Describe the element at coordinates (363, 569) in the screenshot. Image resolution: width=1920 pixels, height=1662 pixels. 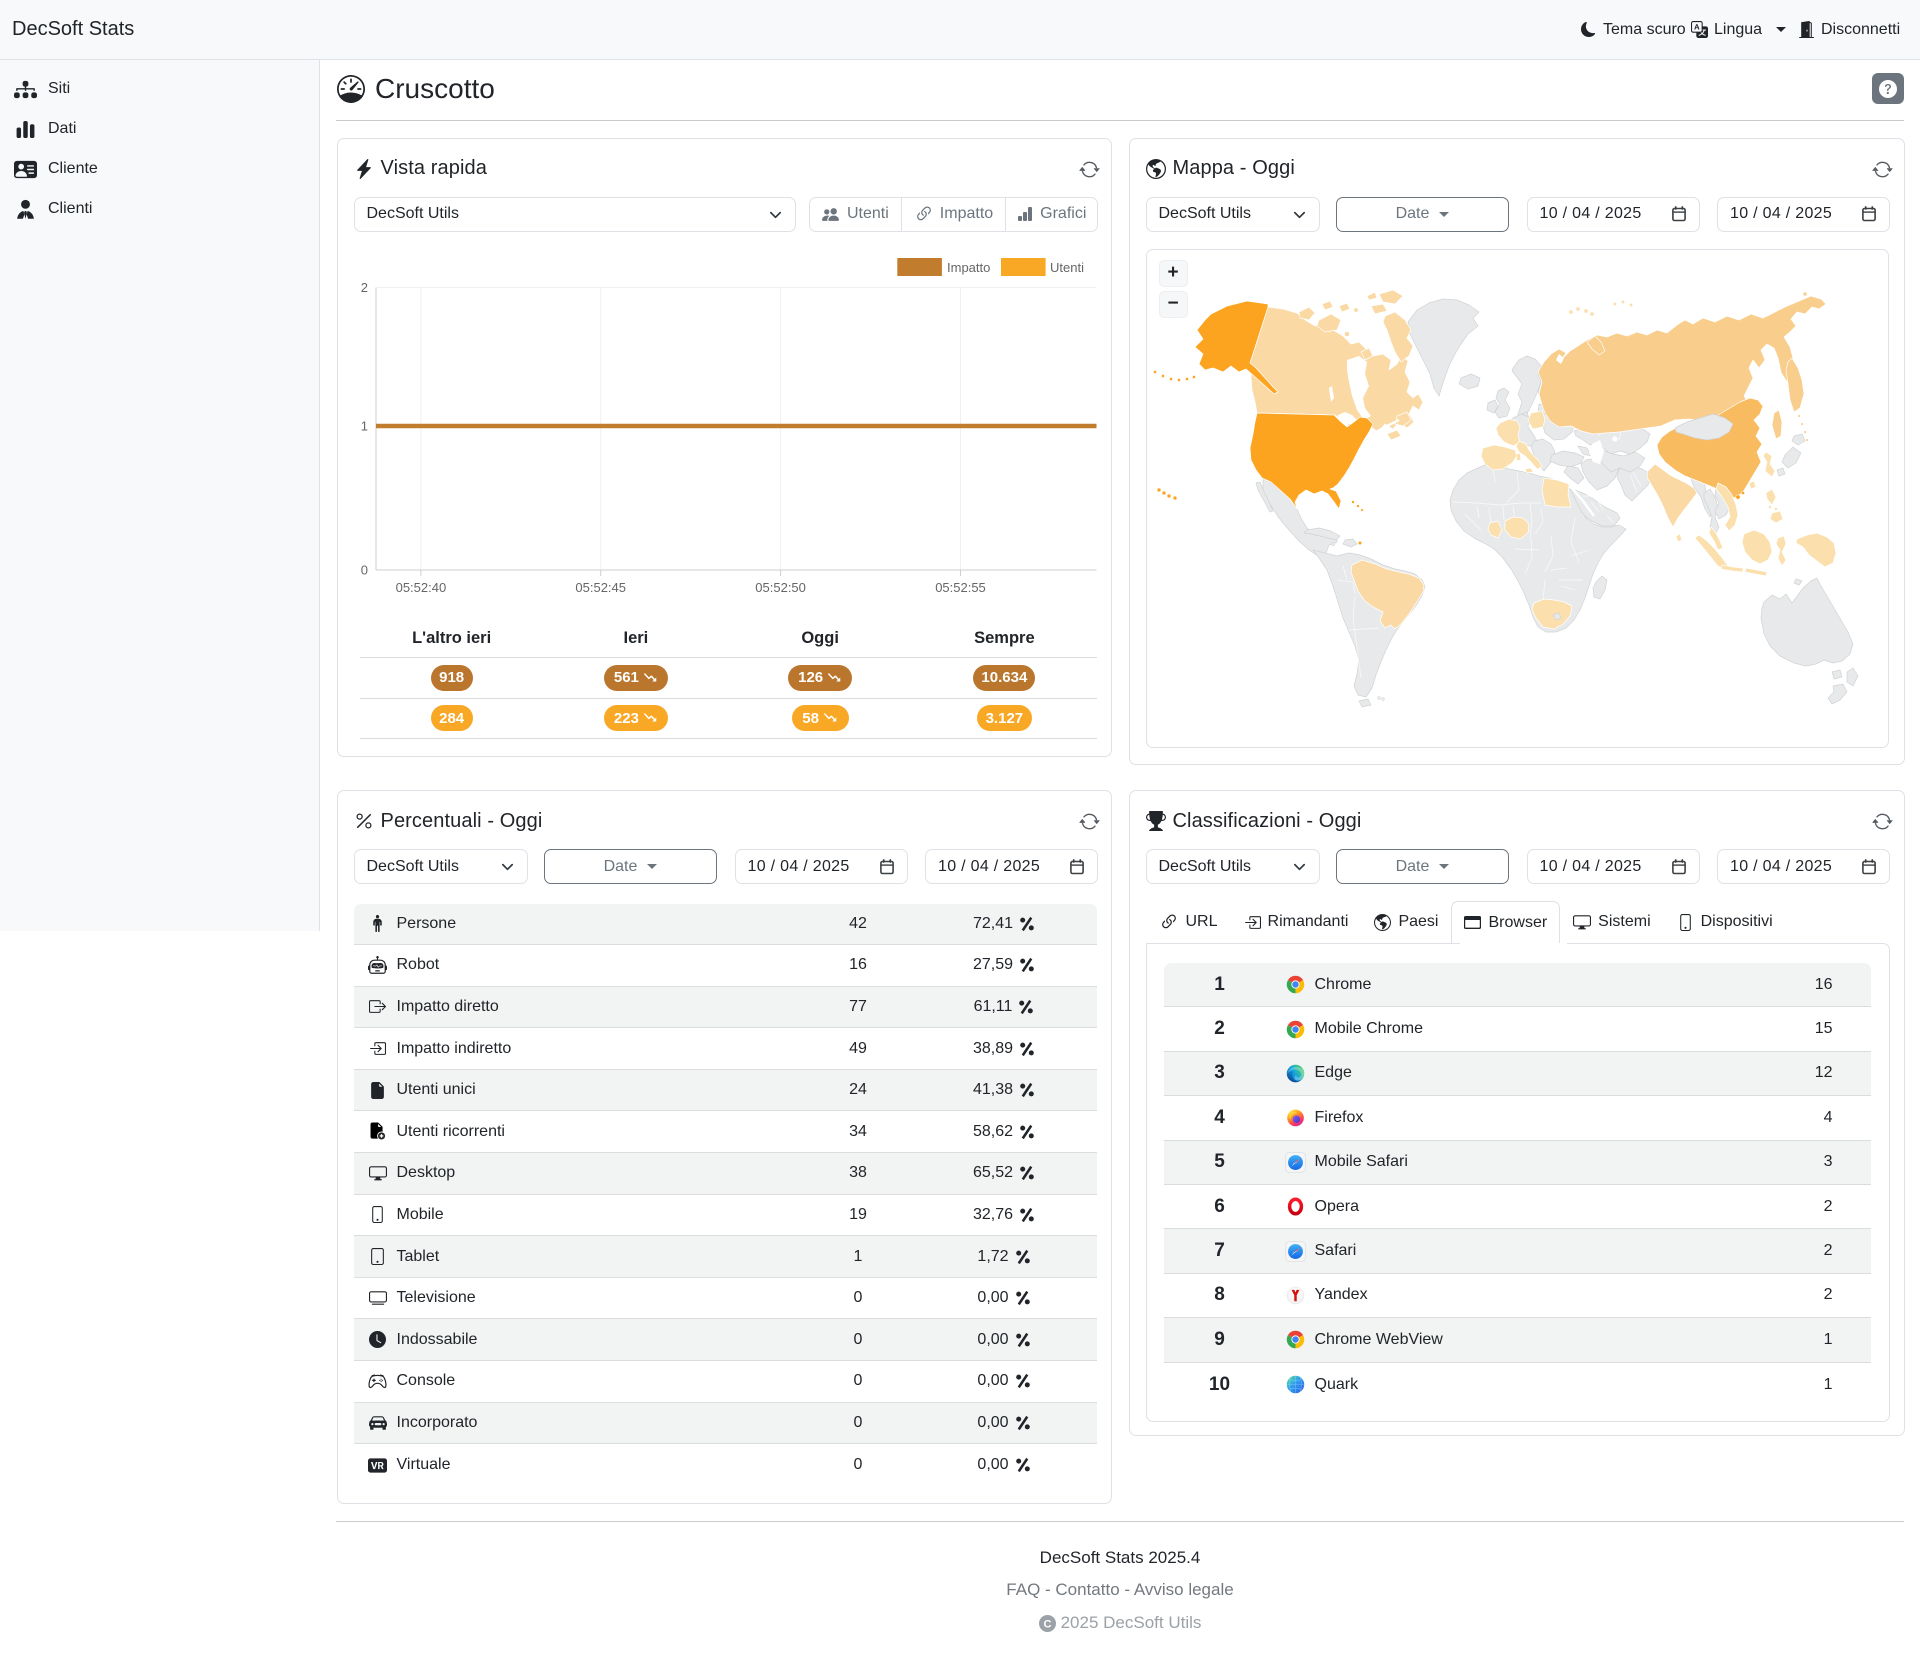
I see `svg-text: 0` at that location.